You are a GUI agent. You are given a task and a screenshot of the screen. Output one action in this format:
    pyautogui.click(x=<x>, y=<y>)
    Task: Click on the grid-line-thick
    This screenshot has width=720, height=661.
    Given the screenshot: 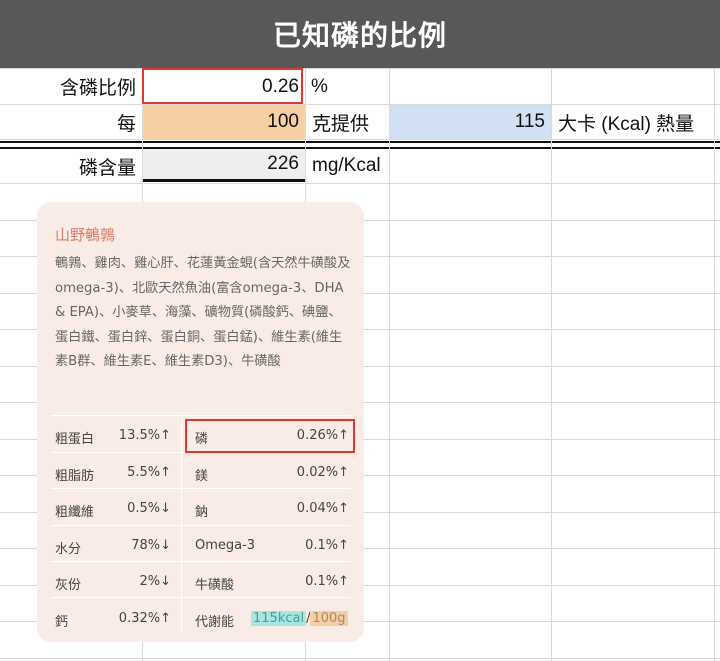 What is the action you would take?
    pyautogui.click(x=360, y=142)
    